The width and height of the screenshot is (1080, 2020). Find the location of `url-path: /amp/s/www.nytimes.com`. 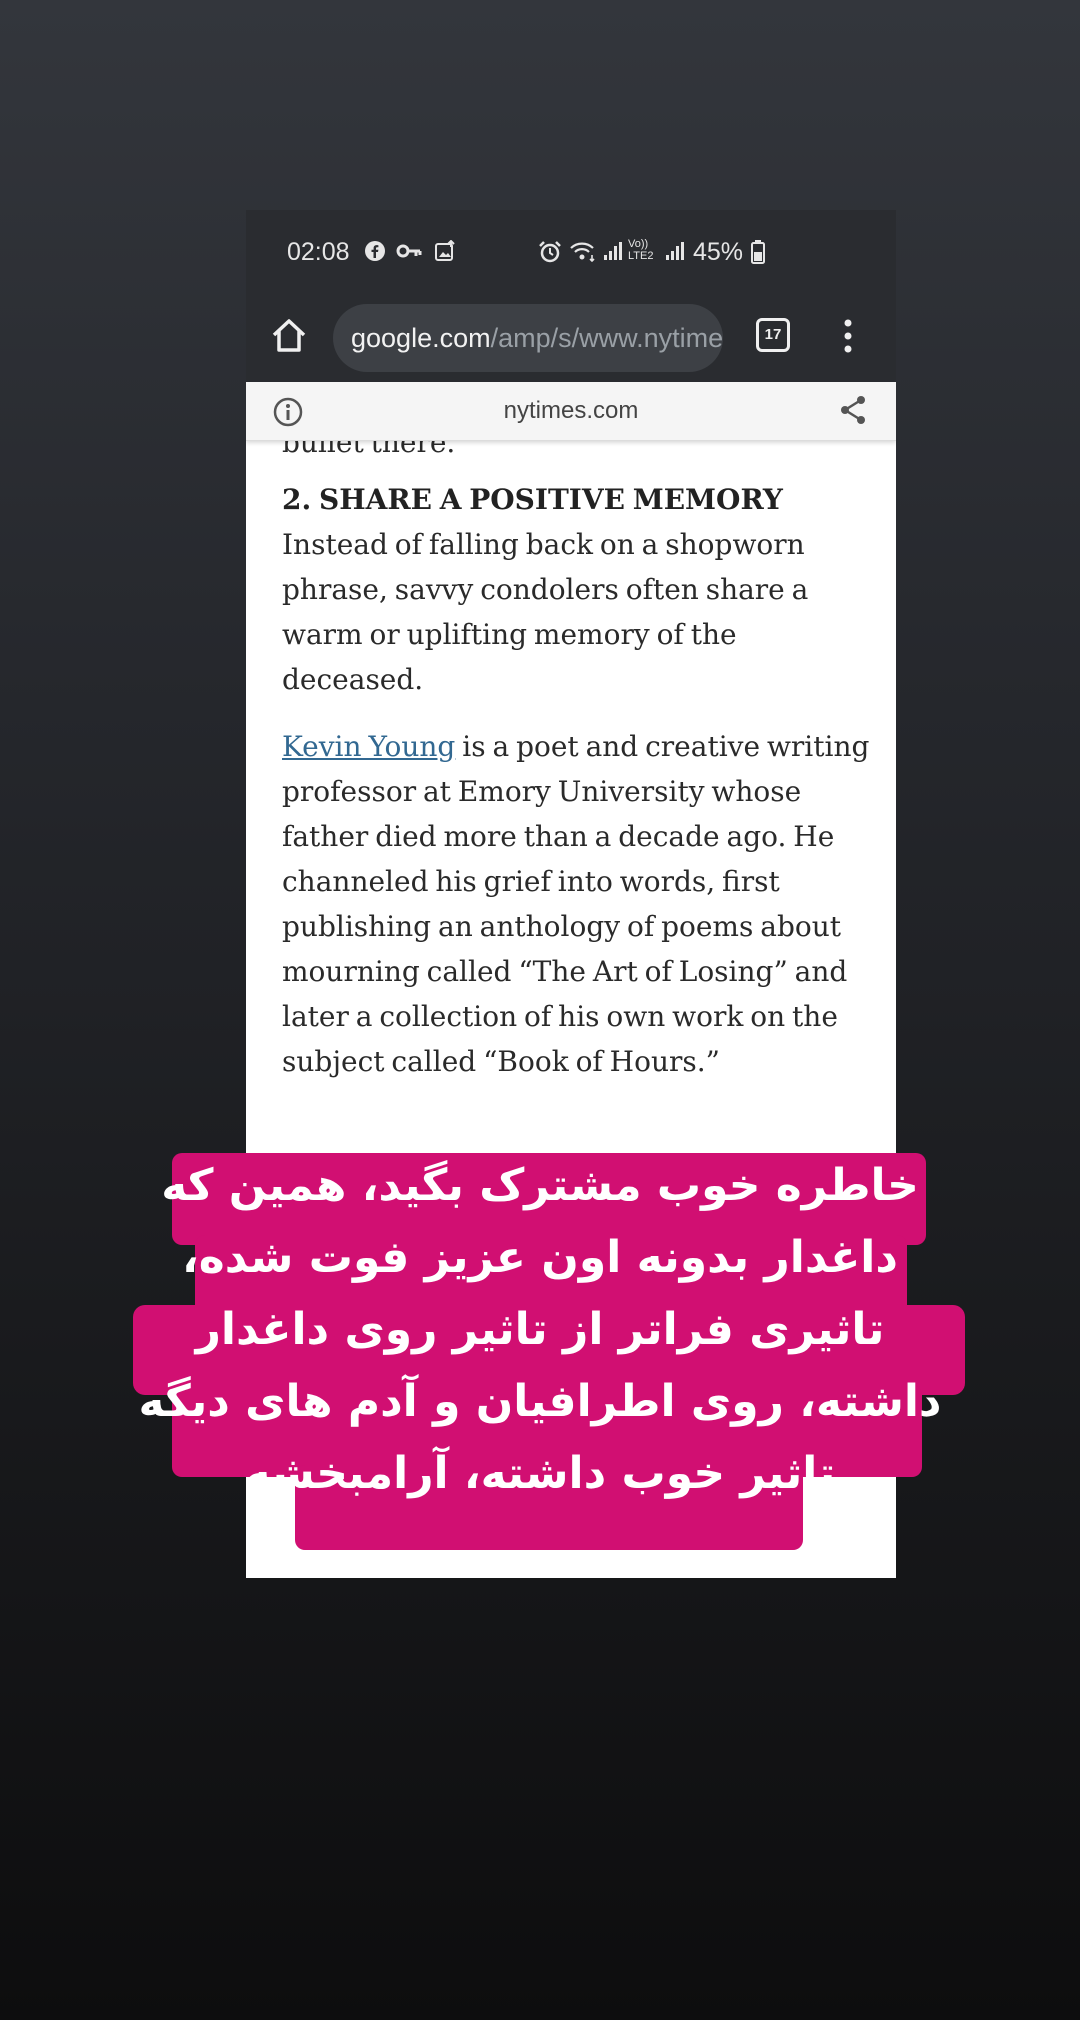

url-path: /amp/s/www.nytimes.com is located at coordinates (606, 338).